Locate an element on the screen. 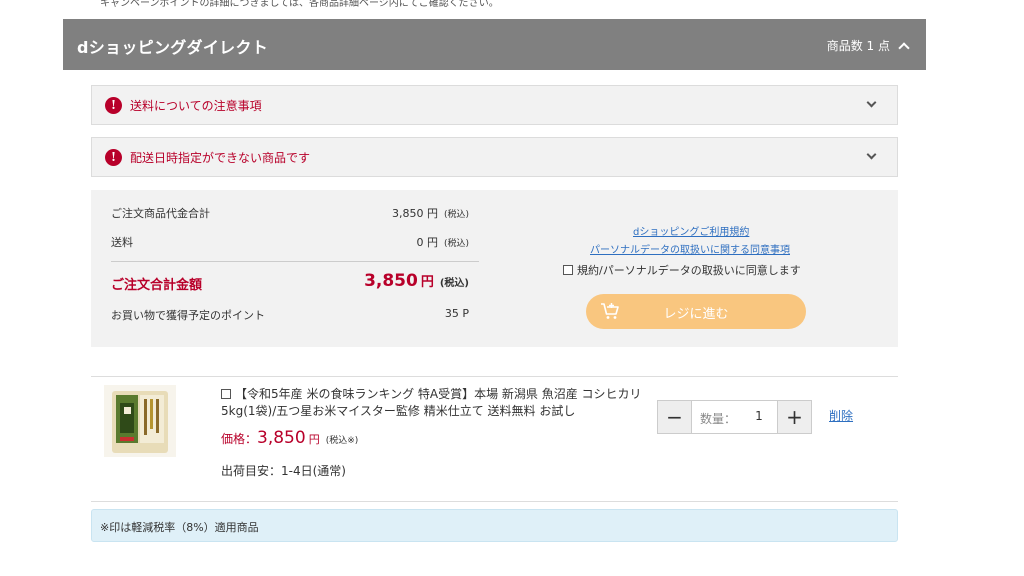  shop-name: dショッピングダイレクト is located at coordinates (173, 47).